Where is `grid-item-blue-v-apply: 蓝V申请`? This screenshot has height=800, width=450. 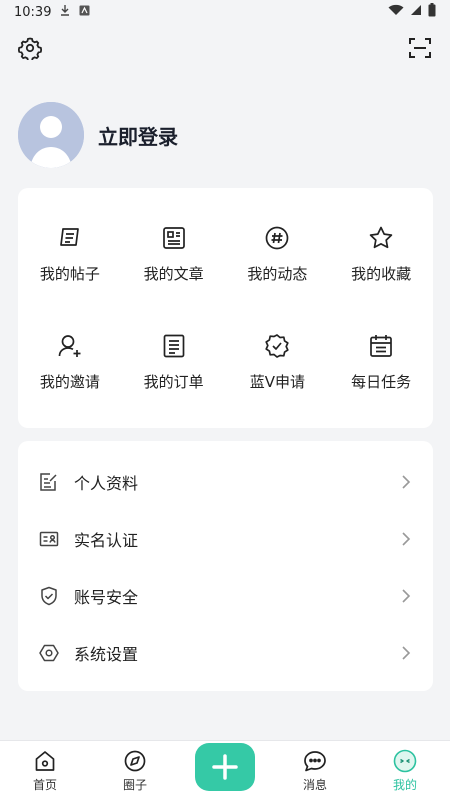
grid-item-blue-v-apply: 蓝V申请 is located at coordinates (278, 362).